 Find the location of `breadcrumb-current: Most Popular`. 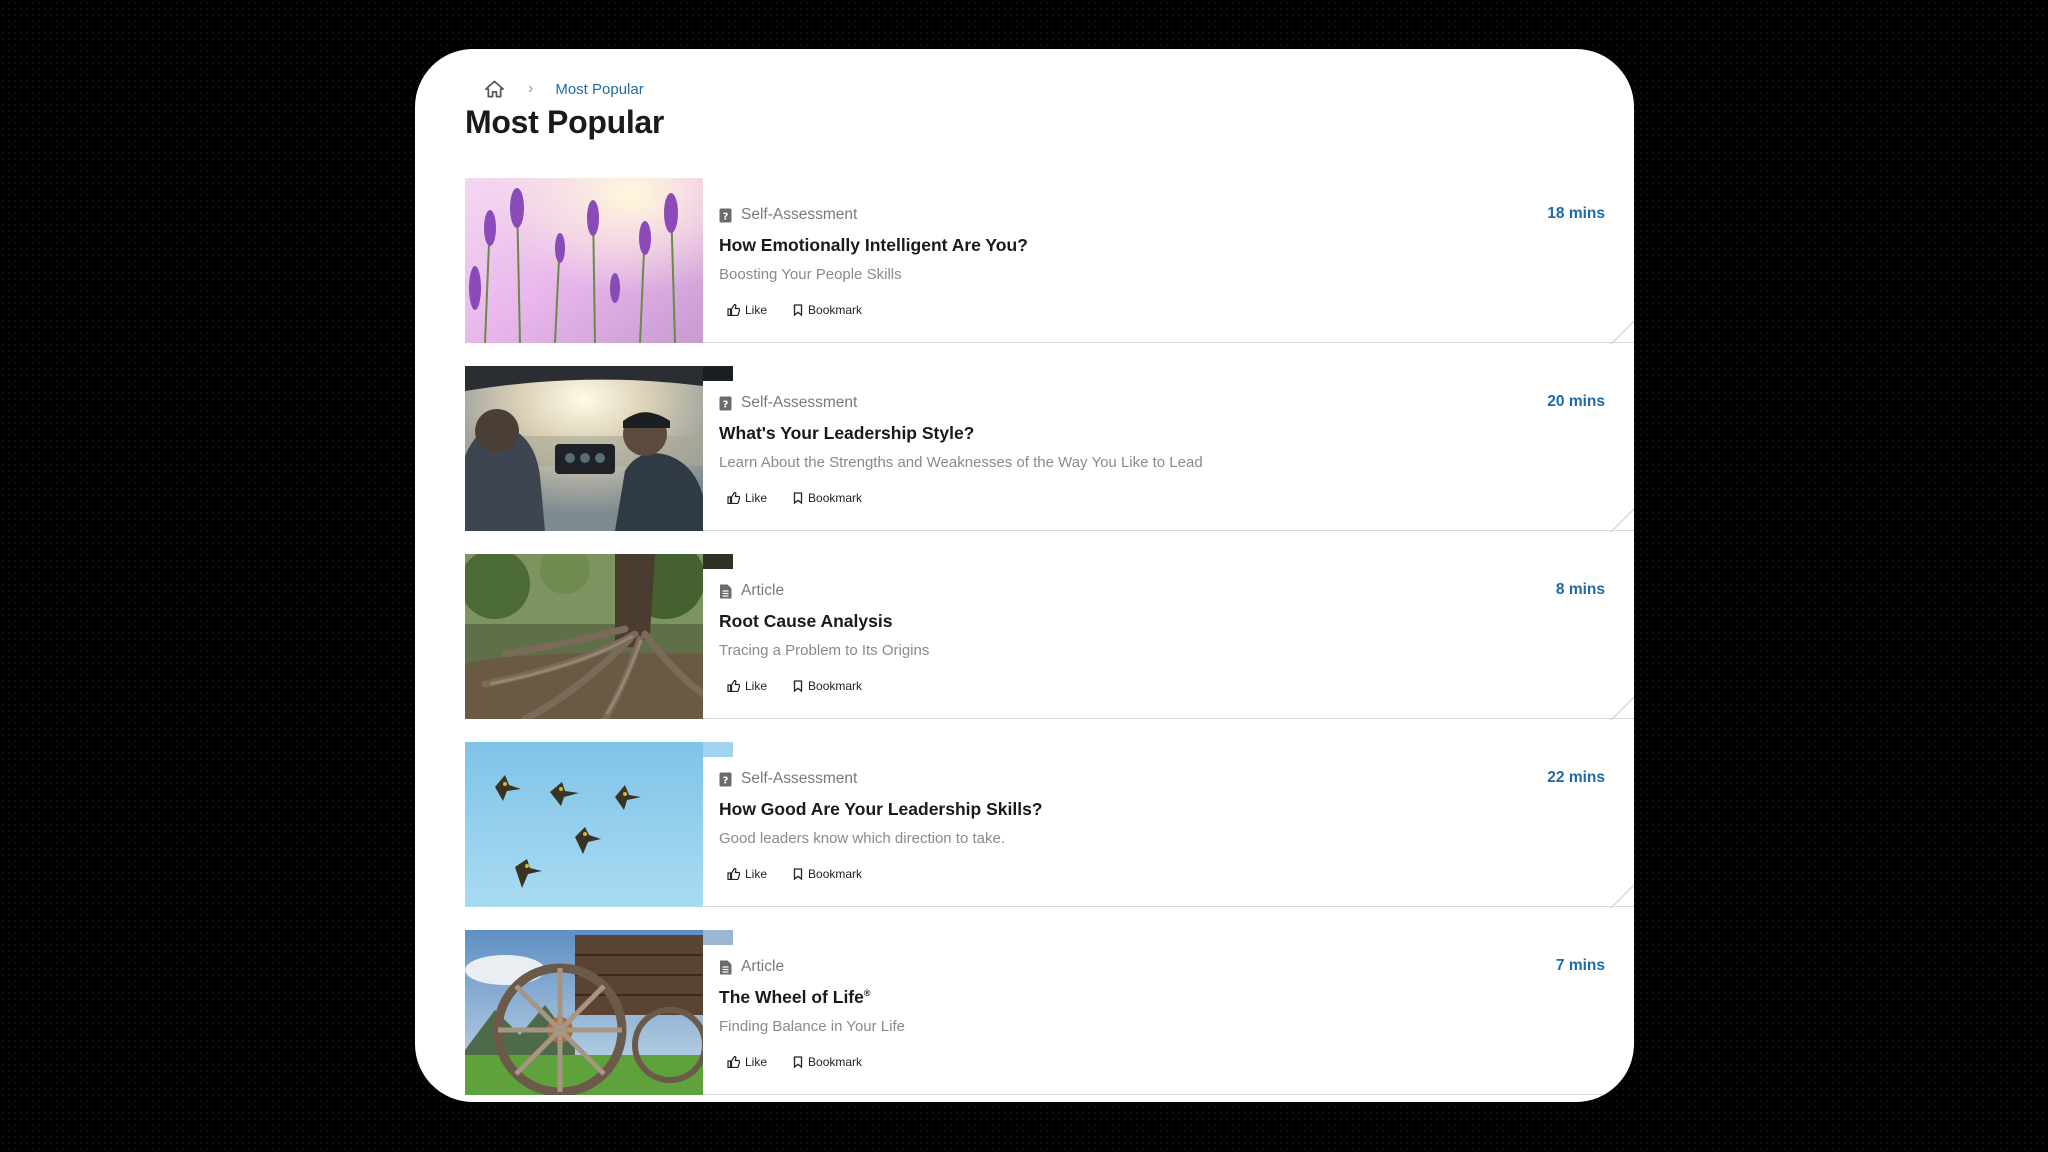

breadcrumb-current: Most Popular is located at coordinates (599, 89).